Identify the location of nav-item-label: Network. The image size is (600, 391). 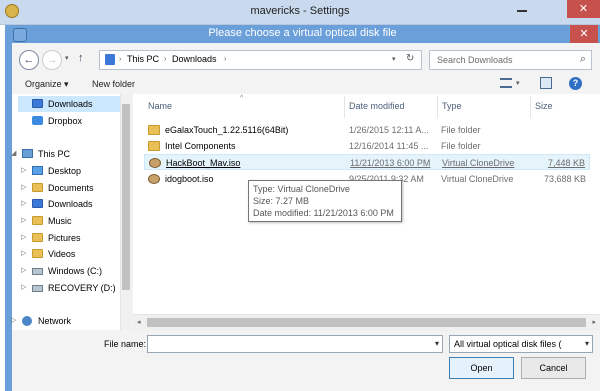
(55, 321).